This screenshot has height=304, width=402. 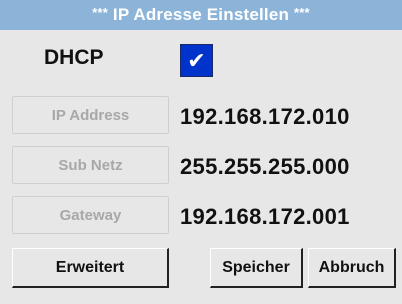 I want to click on check-icon: ✔, so click(x=196, y=60).